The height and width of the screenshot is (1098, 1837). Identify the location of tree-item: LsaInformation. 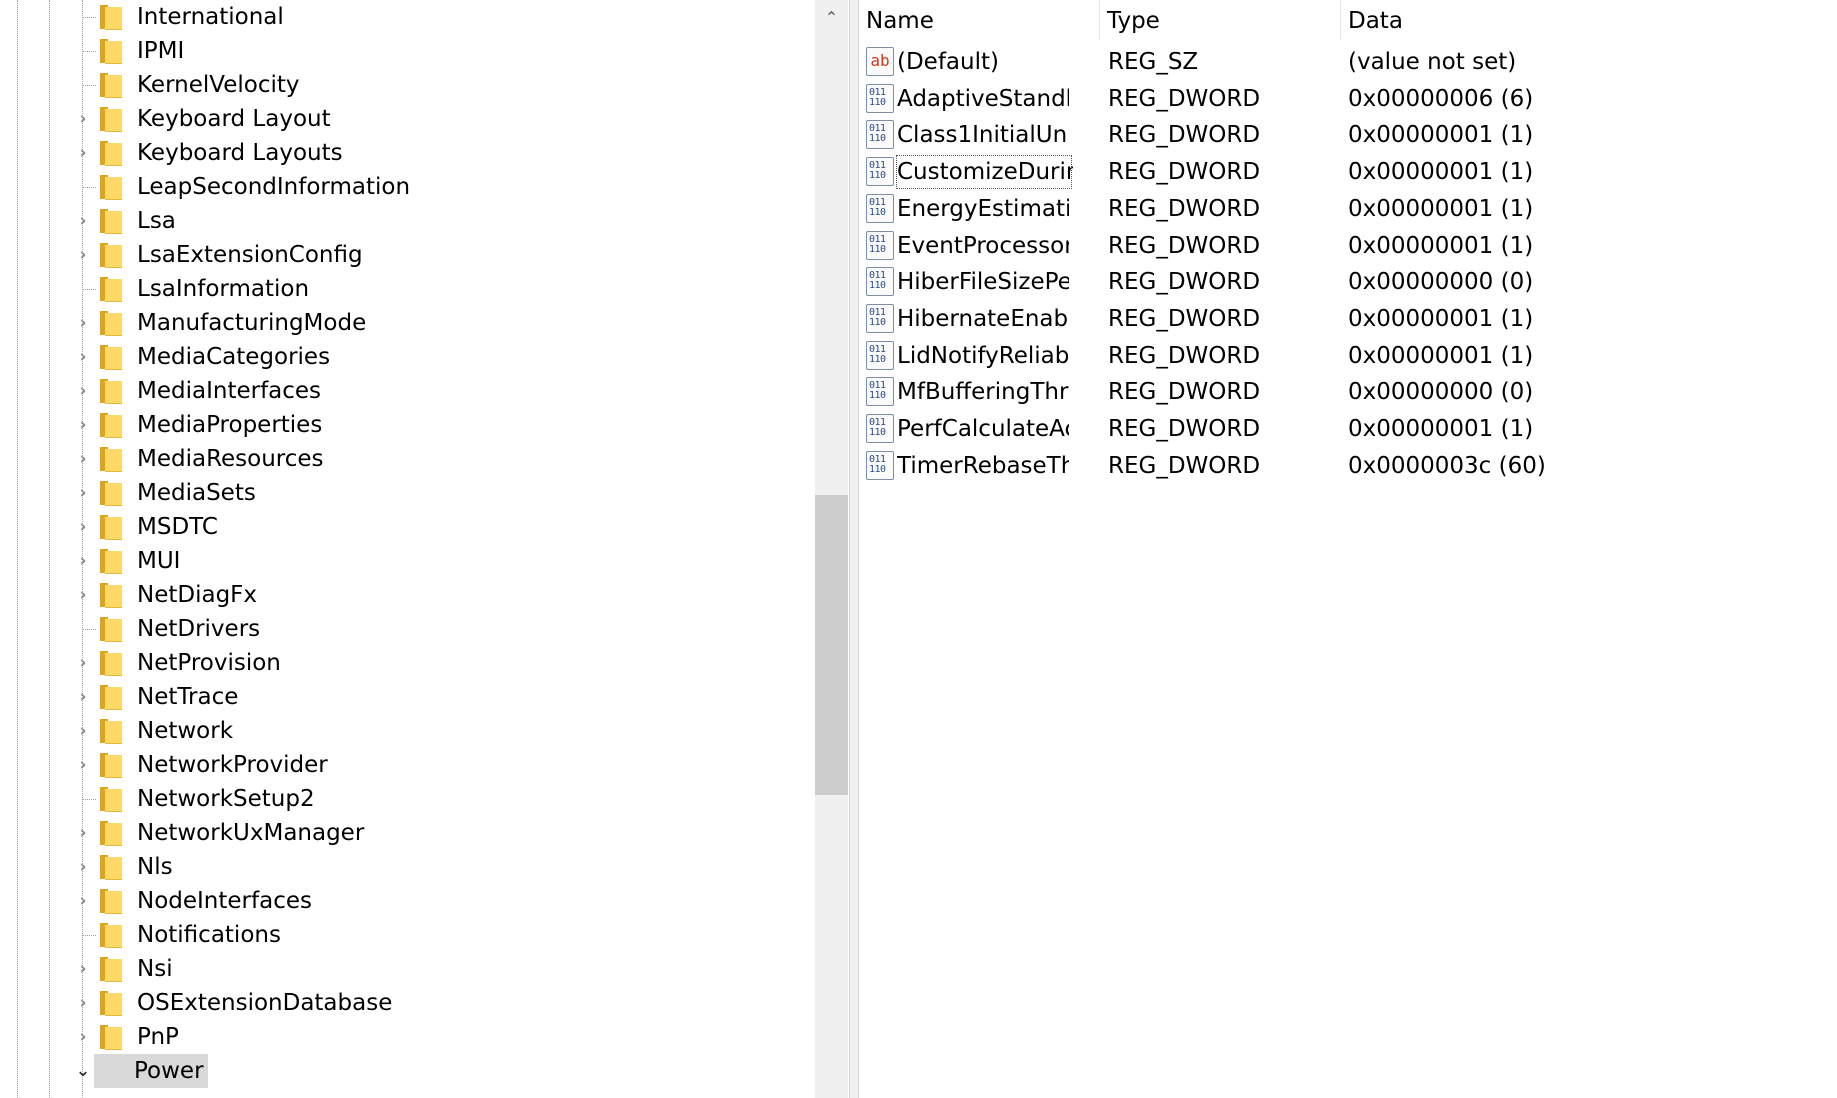
(410, 289).